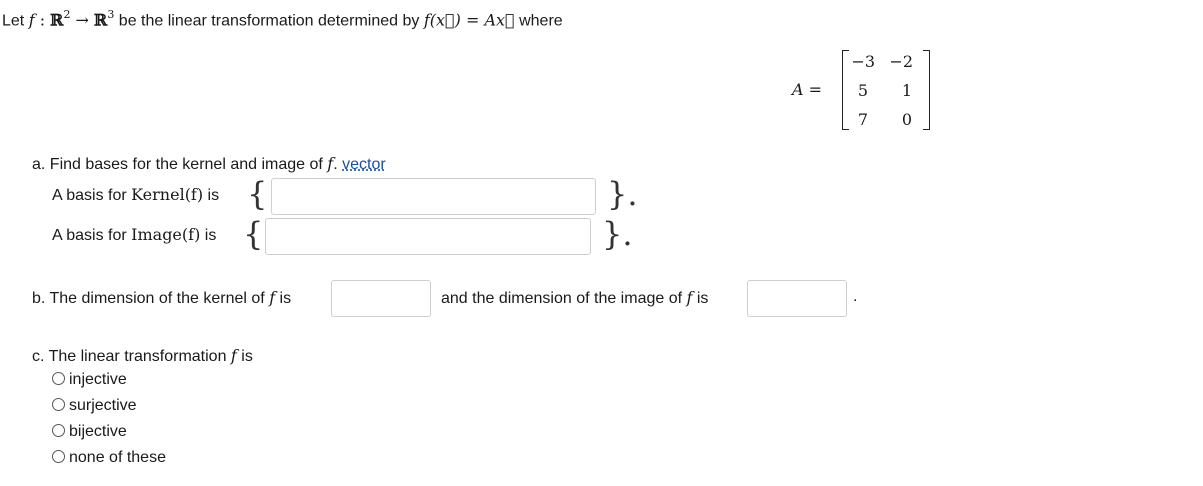 The image size is (1203, 486). What do you see at coordinates (926, 90) in the screenshot?
I see `matrix-right-bracket` at bounding box center [926, 90].